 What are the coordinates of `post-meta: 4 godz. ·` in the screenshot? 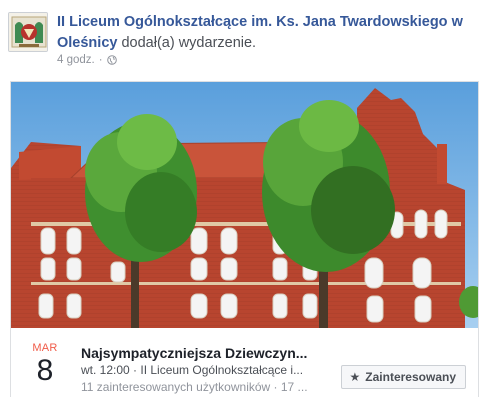 It's located at (87, 60).